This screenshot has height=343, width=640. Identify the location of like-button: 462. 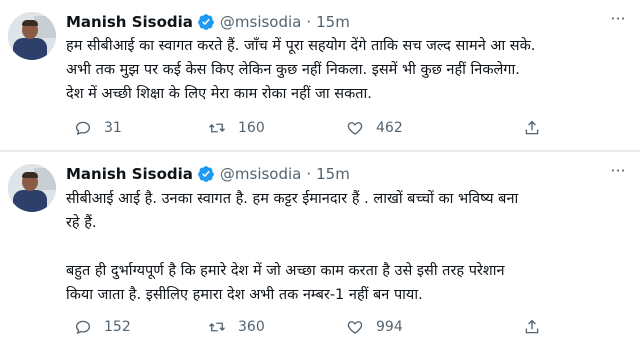
(374, 128).